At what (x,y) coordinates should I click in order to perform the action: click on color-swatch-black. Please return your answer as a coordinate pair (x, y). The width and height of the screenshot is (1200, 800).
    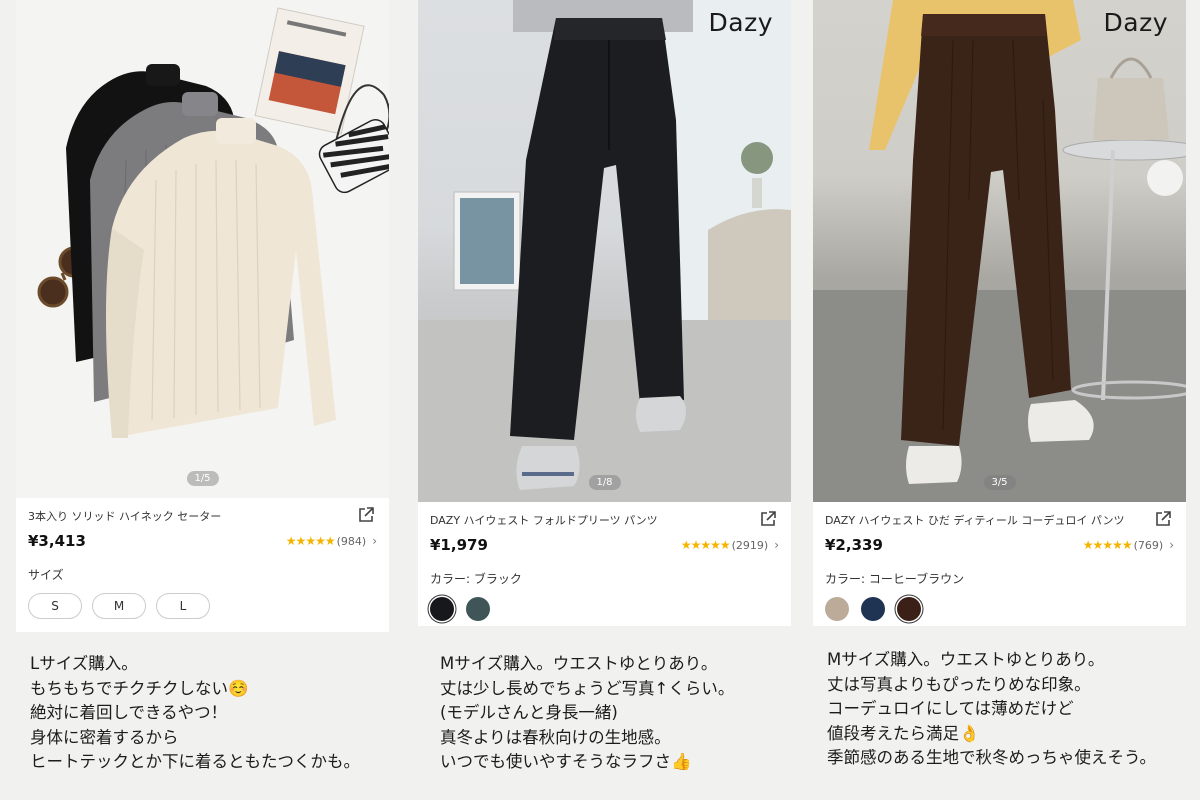
    Looking at the image, I should click on (442, 609).